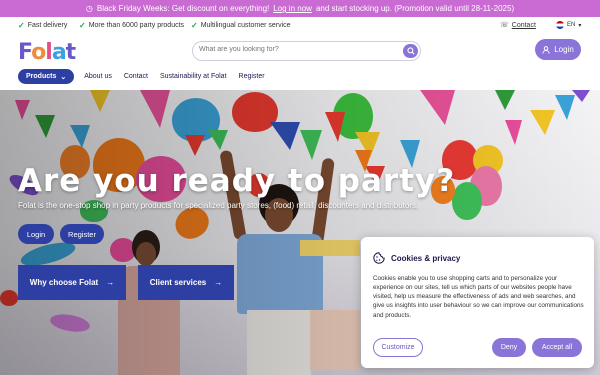  Describe the element at coordinates (426, 258) in the screenshot. I see `cookie-title: Cookies & privacy` at that location.